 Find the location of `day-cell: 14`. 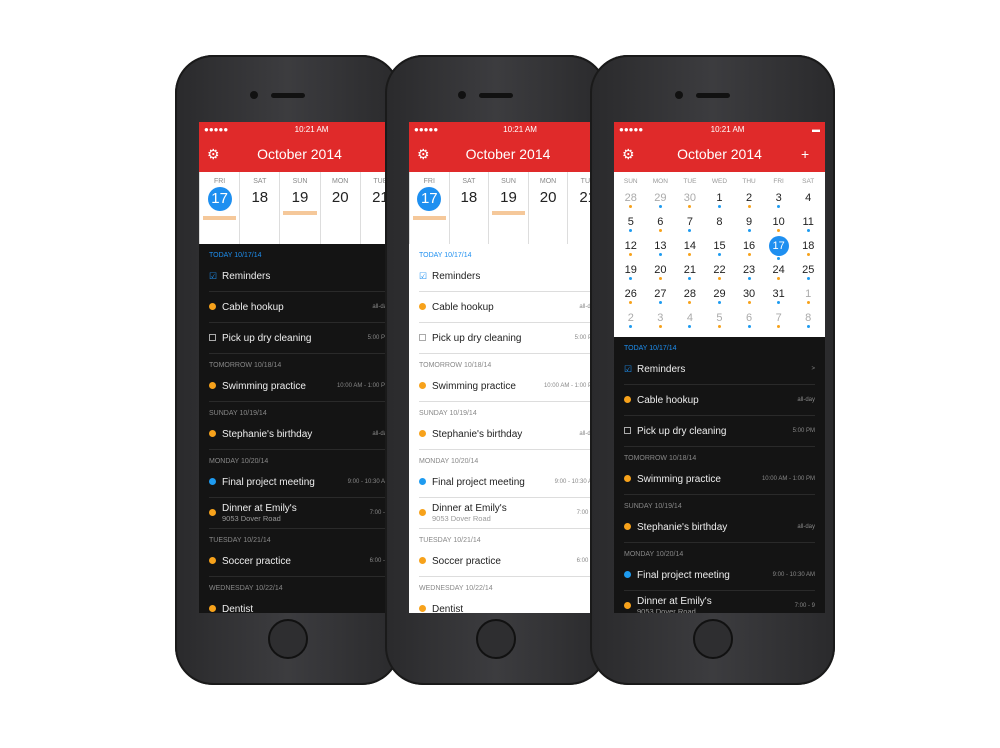

day-cell: 14 is located at coordinates (690, 249).